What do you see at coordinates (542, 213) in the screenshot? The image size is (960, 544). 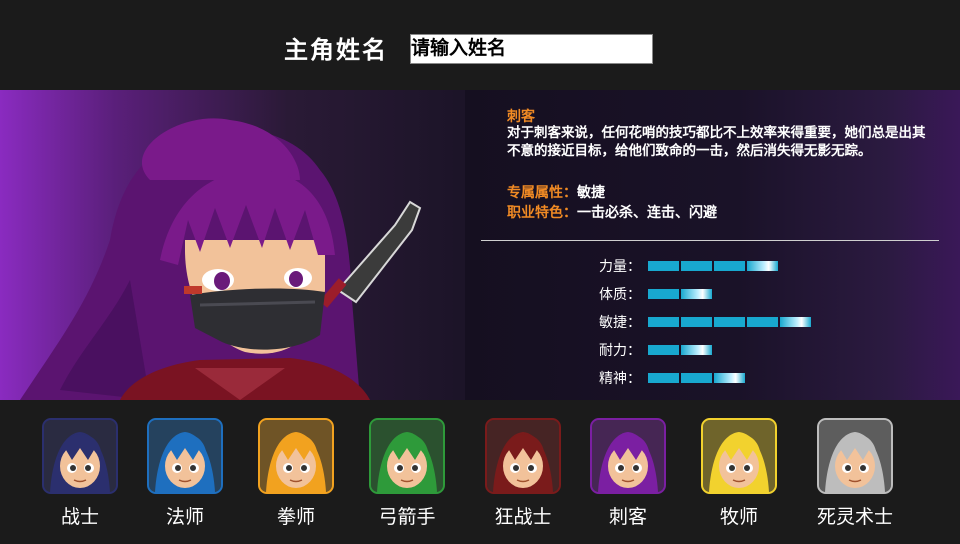 I see `feature-key: 职业特色：` at bounding box center [542, 213].